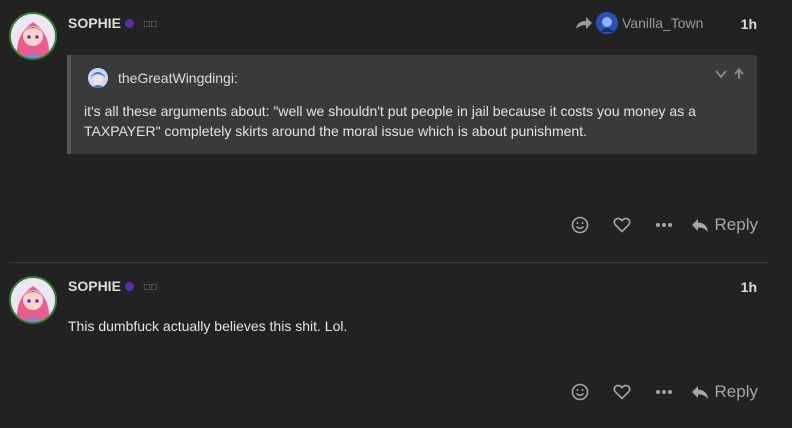  Describe the element at coordinates (721, 73) in the screenshot. I see `chevron-down-icon` at that location.